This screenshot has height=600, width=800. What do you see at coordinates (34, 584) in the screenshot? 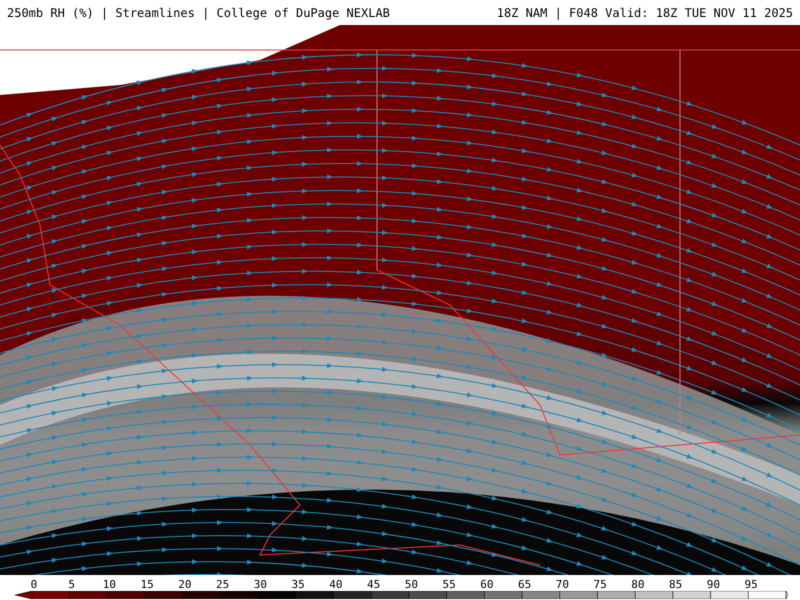
I see `colorbar-label: 0` at bounding box center [34, 584].